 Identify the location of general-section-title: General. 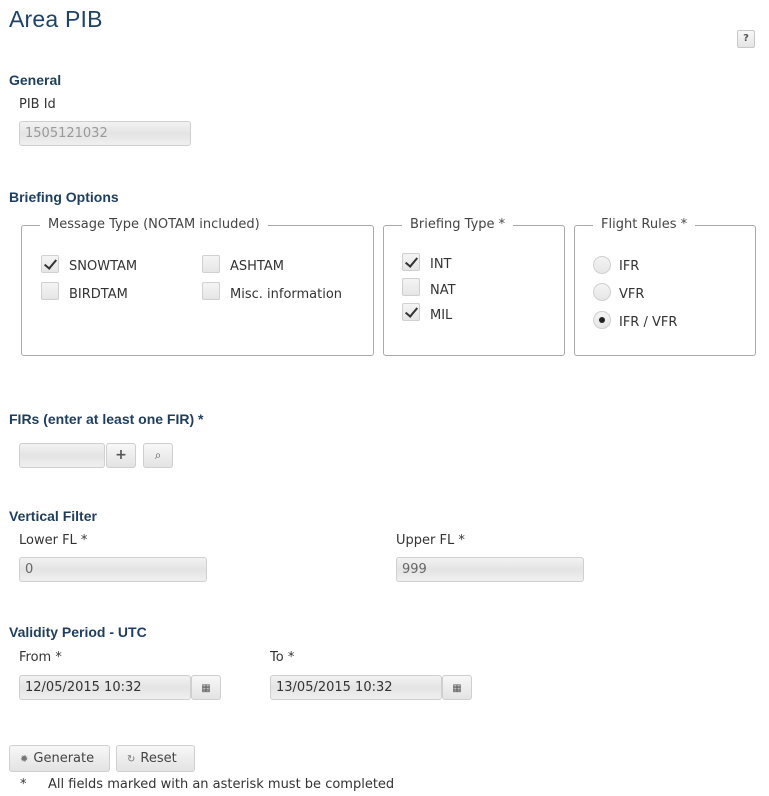
(35, 80).